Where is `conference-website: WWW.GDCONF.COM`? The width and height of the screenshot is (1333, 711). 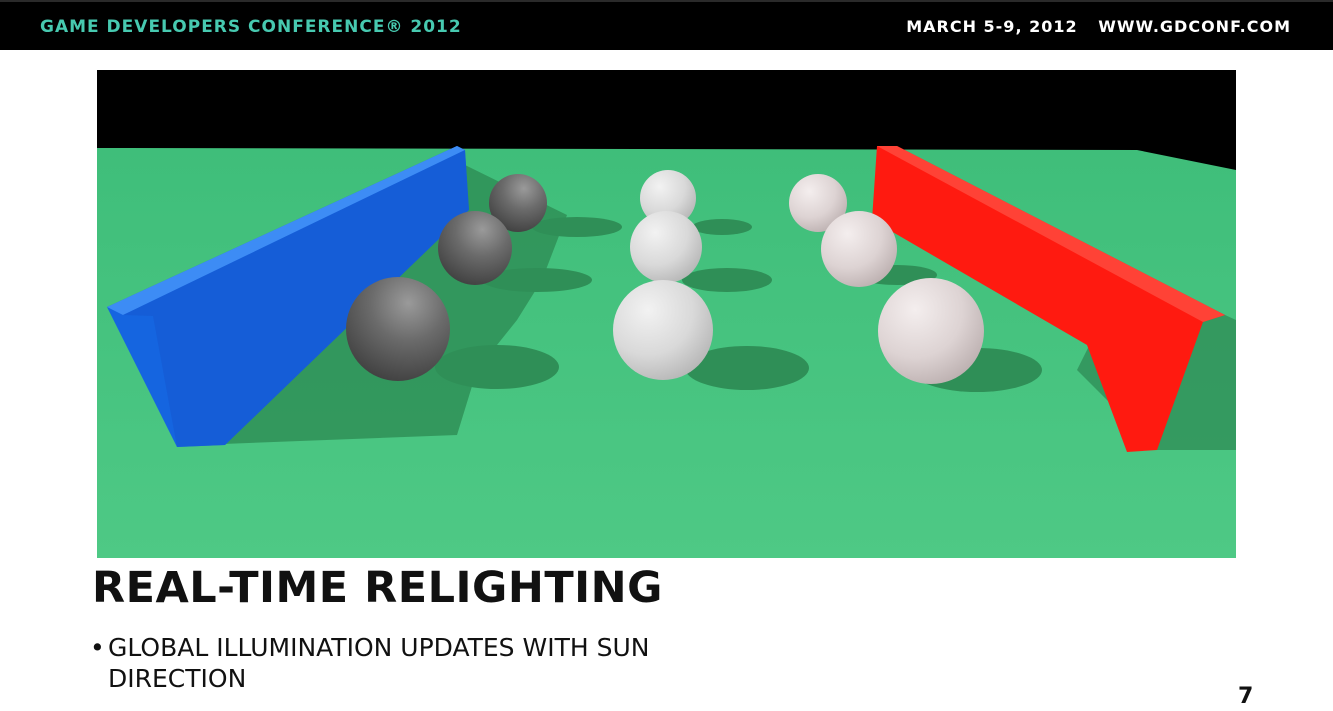
conference-website: WWW.GDCONF.COM is located at coordinates (1194, 26).